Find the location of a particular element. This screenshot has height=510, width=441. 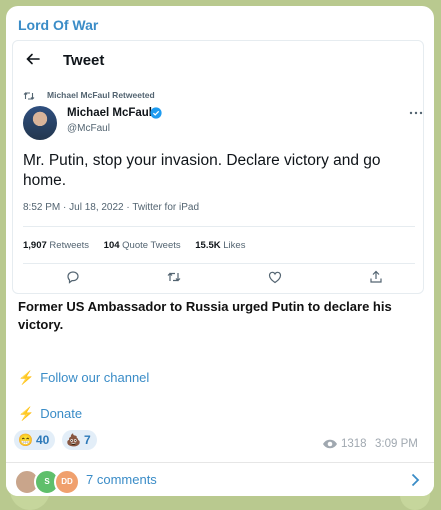

author-handle: @McFaul is located at coordinates (88, 128).